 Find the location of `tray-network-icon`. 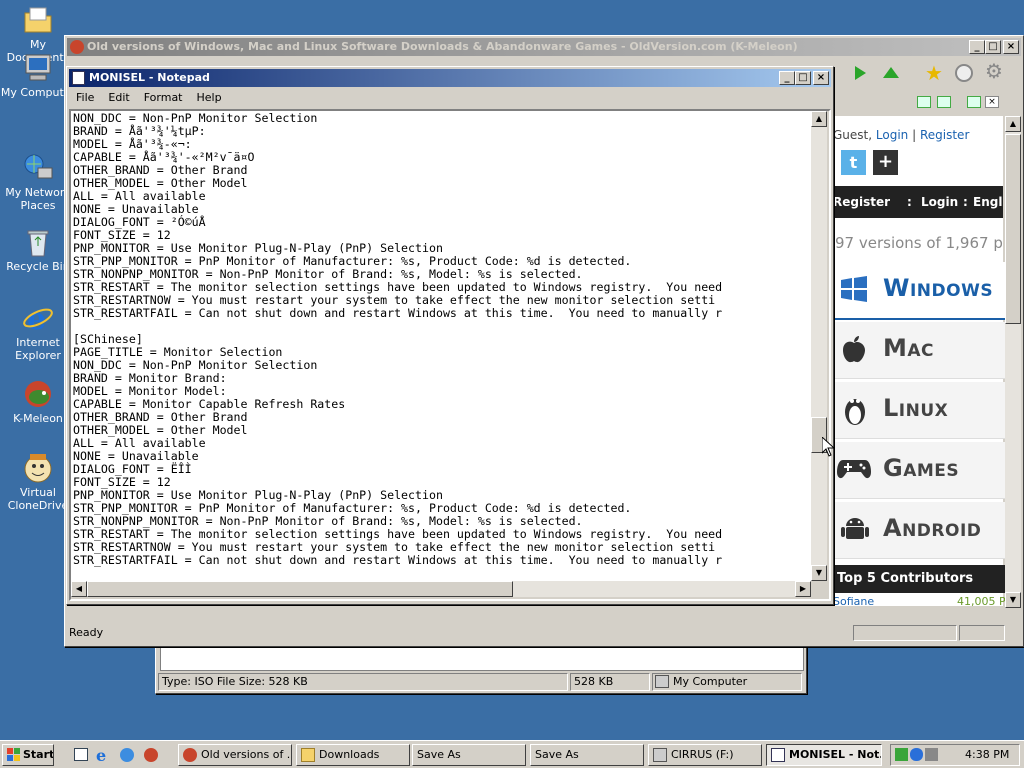

tray-network-icon is located at coordinates (901, 754).